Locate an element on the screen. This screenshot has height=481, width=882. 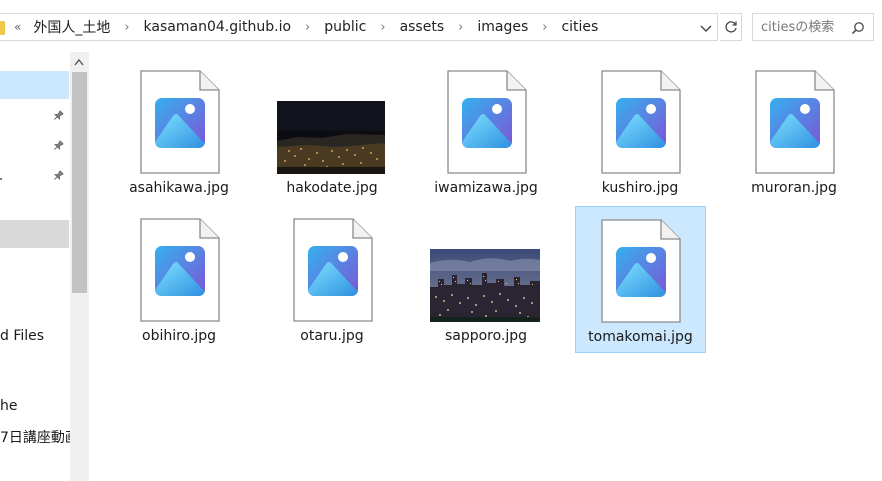
nav-item-label: 7日講座動画 is located at coordinates (35, 437).